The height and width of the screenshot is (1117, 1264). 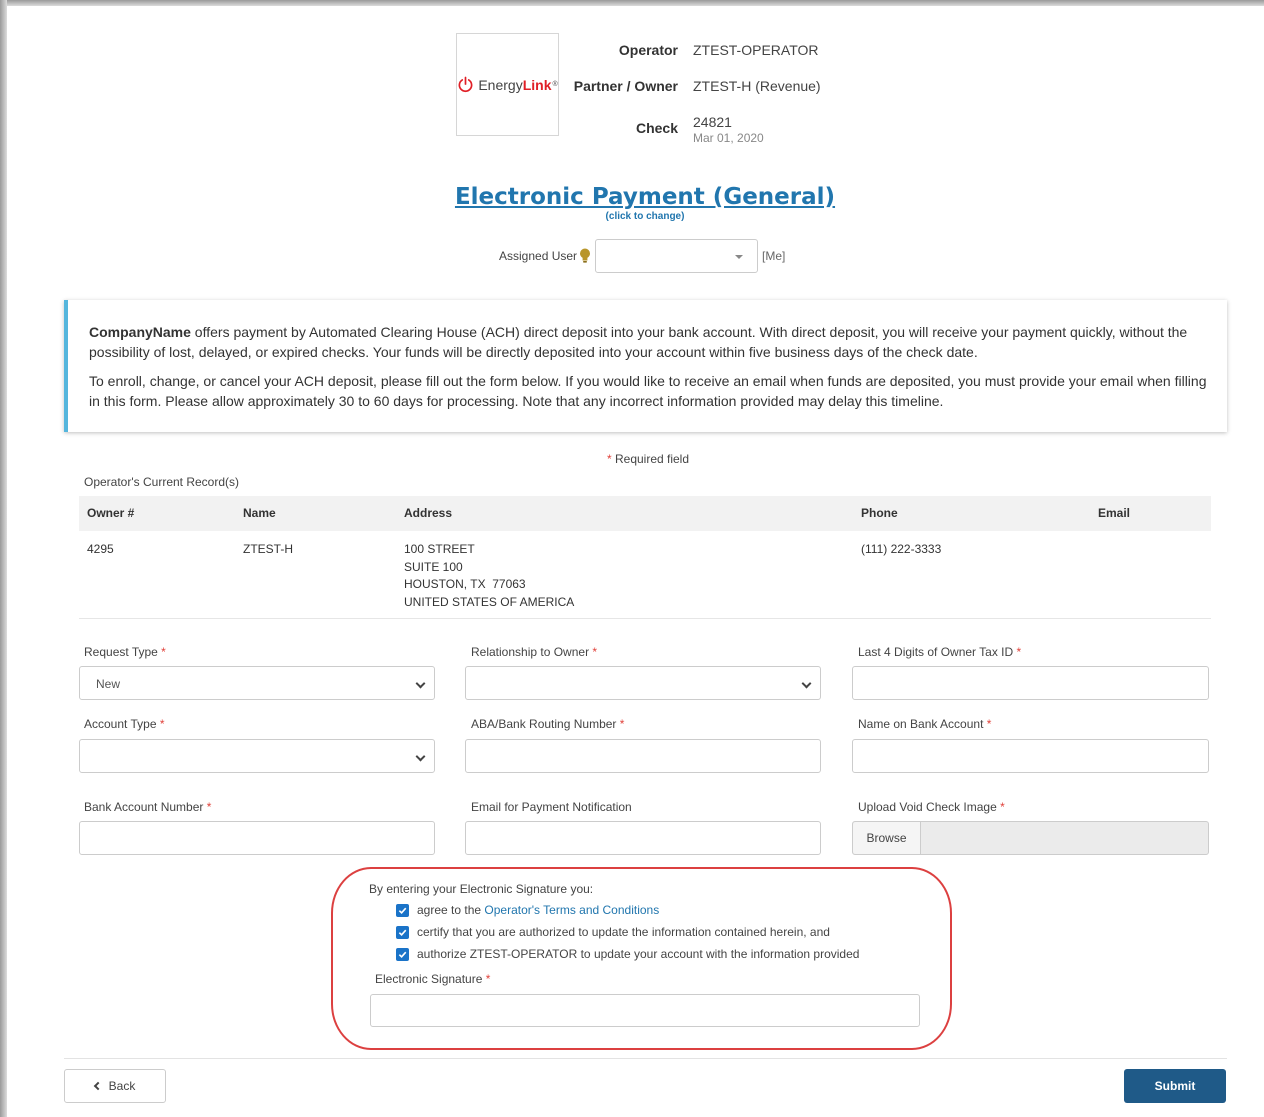 I want to click on window-frame-top, so click(x=632, y=3).